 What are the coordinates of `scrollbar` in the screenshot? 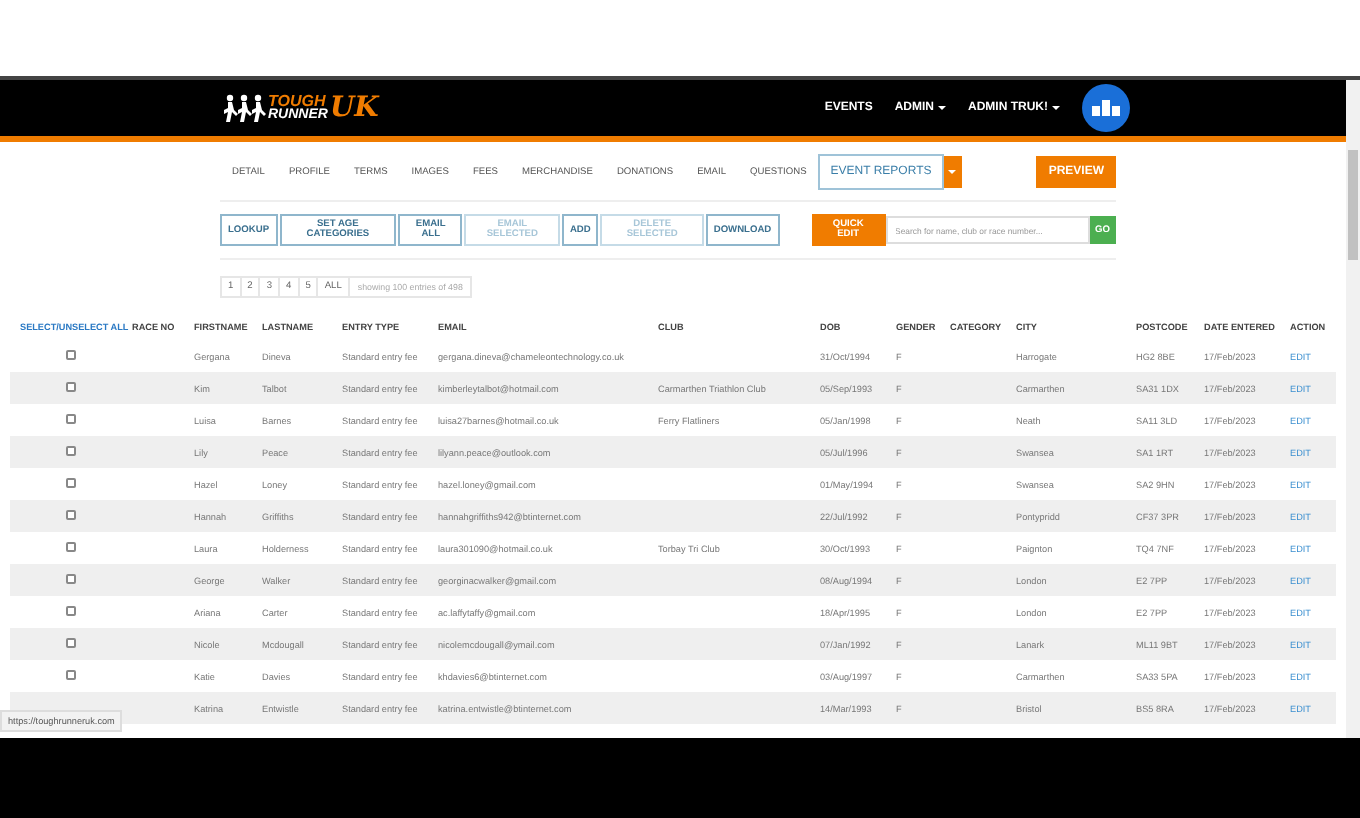 It's located at (1353, 409).